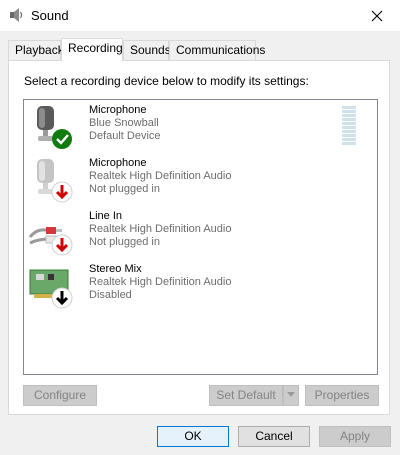 This screenshot has width=400, height=455. Describe the element at coordinates (246, 395) in the screenshot. I see `set-default-button: Set Default` at that location.